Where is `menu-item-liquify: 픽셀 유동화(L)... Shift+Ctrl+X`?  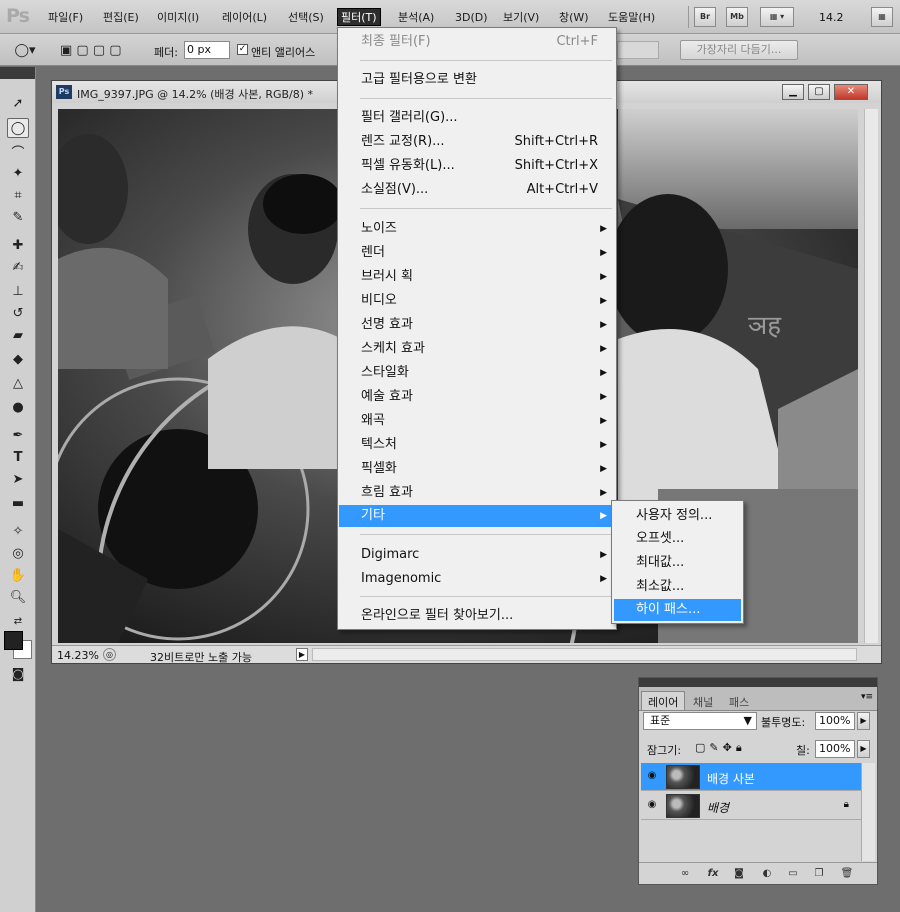 menu-item-liquify: 픽셀 유동화(L)... Shift+Ctrl+X is located at coordinates (477, 166).